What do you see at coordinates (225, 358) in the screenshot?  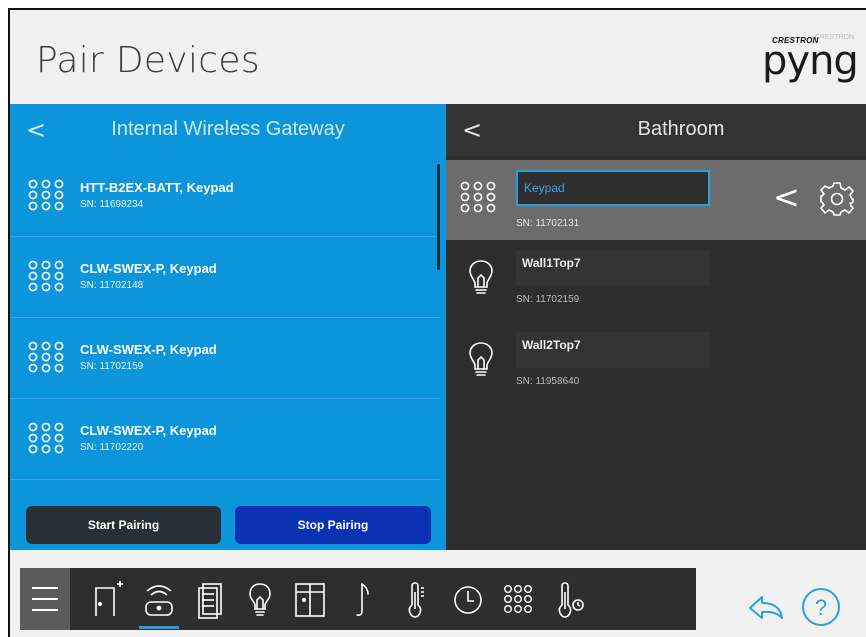 I see `device-list-item: CLW-SWEX-P, Keypad SN: 11702159` at bounding box center [225, 358].